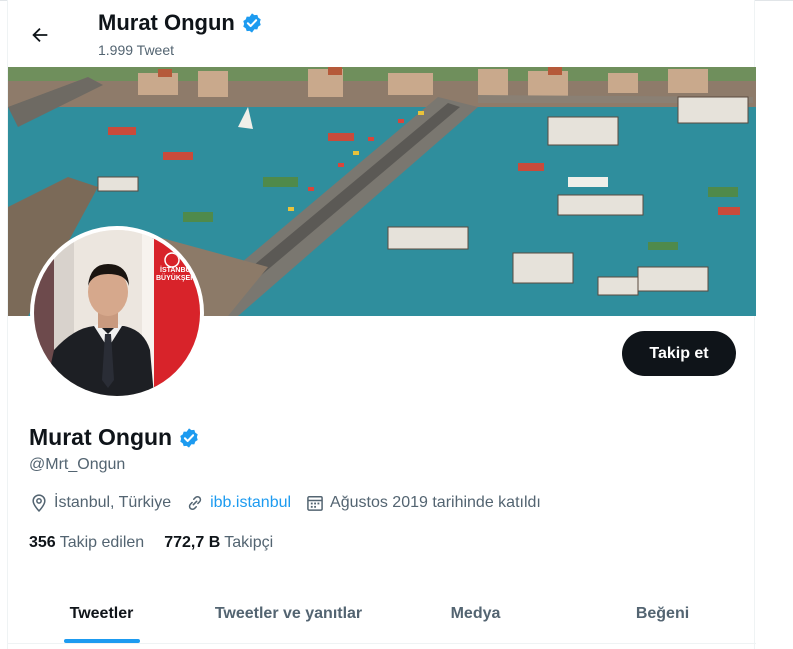 This screenshot has width=793, height=649. I want to click on profile-avatar: İSTANBUL BÜYÜKŞEHİR, so click(117, 313).